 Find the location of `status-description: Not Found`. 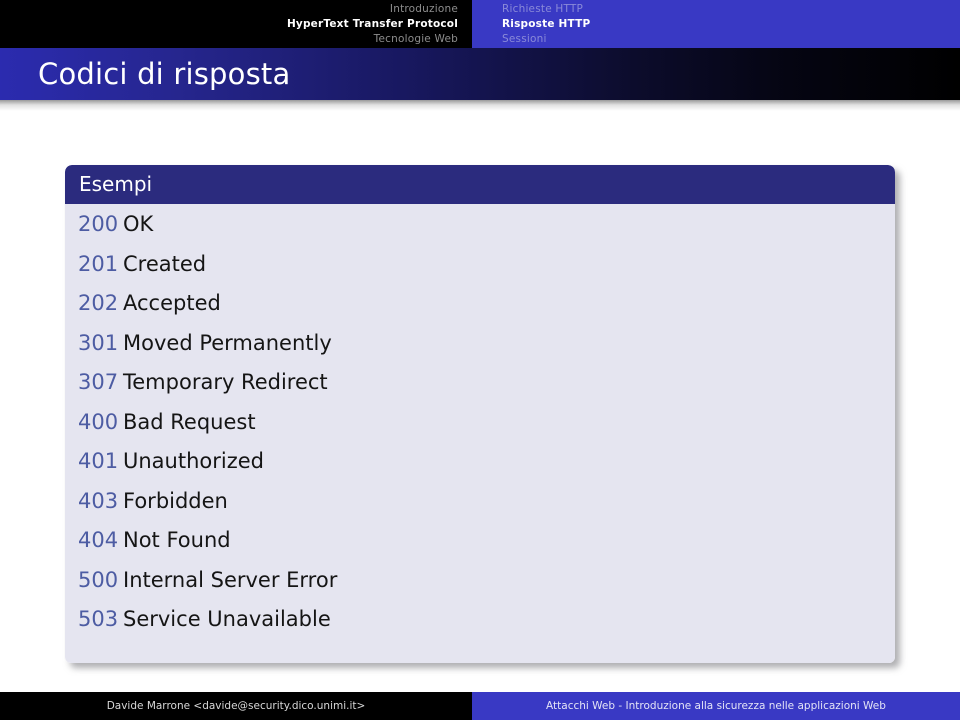

status-description: Not Found is located at coordinates (177, 540).